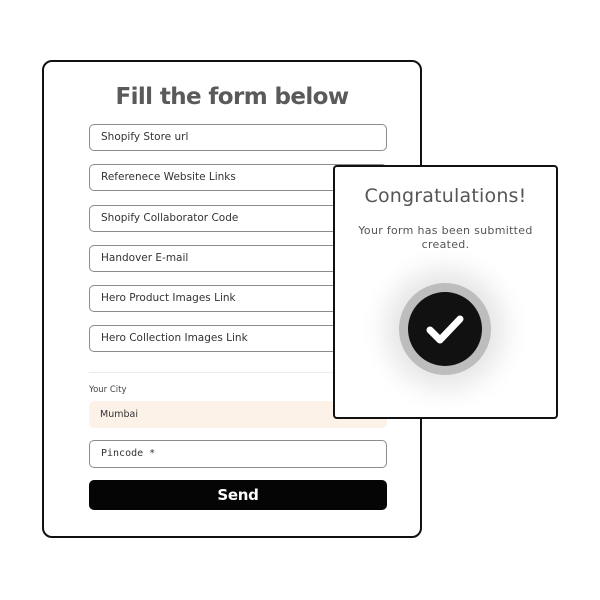 This screenshot has height=600, width=600. I want to click on form-title: Fill the form below, so click(232, 97).